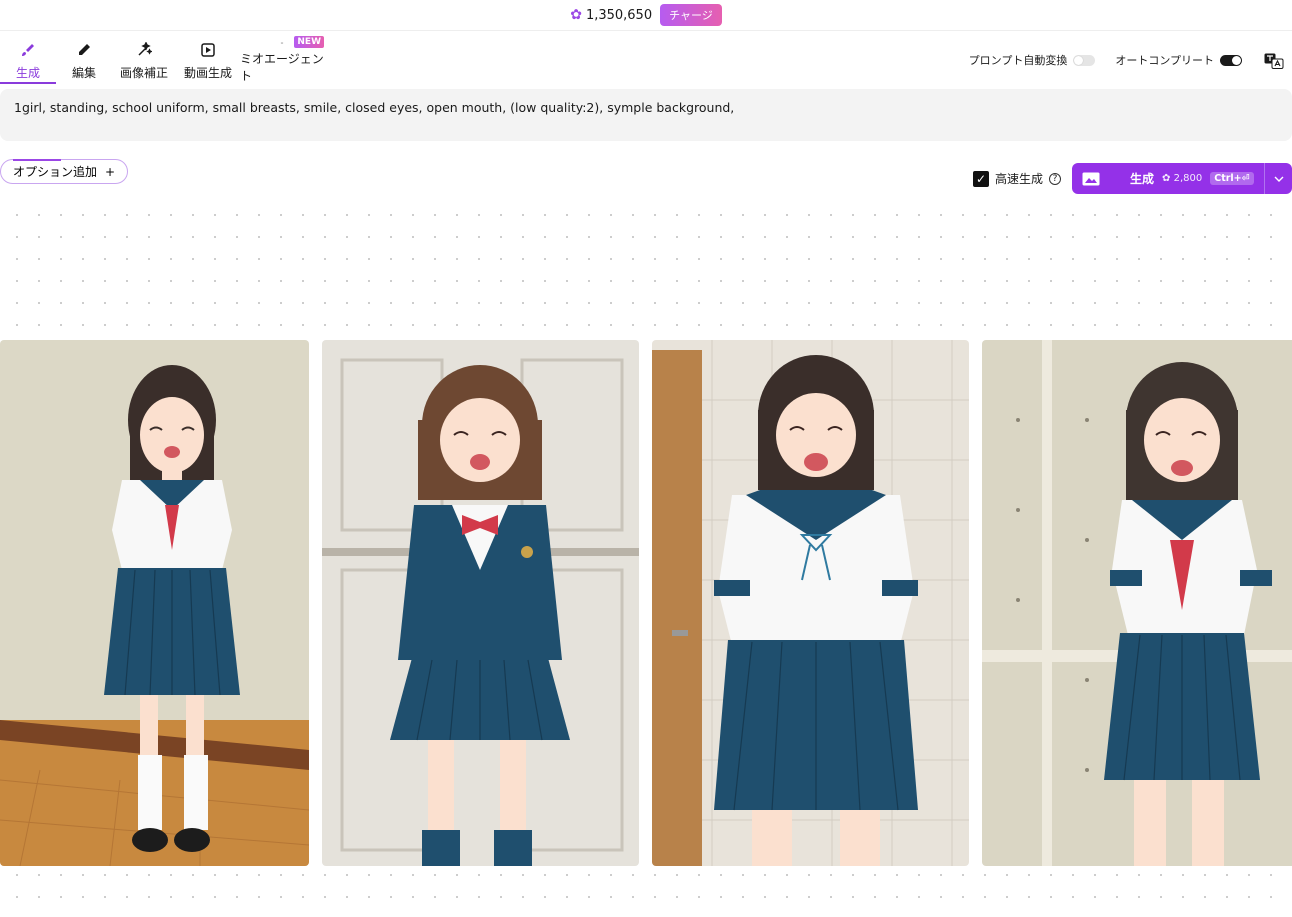 The width and height of the screenshot is (1292, 917). Describe the element at coordinates (83, 73) in the screenshot. I see `tab-label: 編集` at that location.